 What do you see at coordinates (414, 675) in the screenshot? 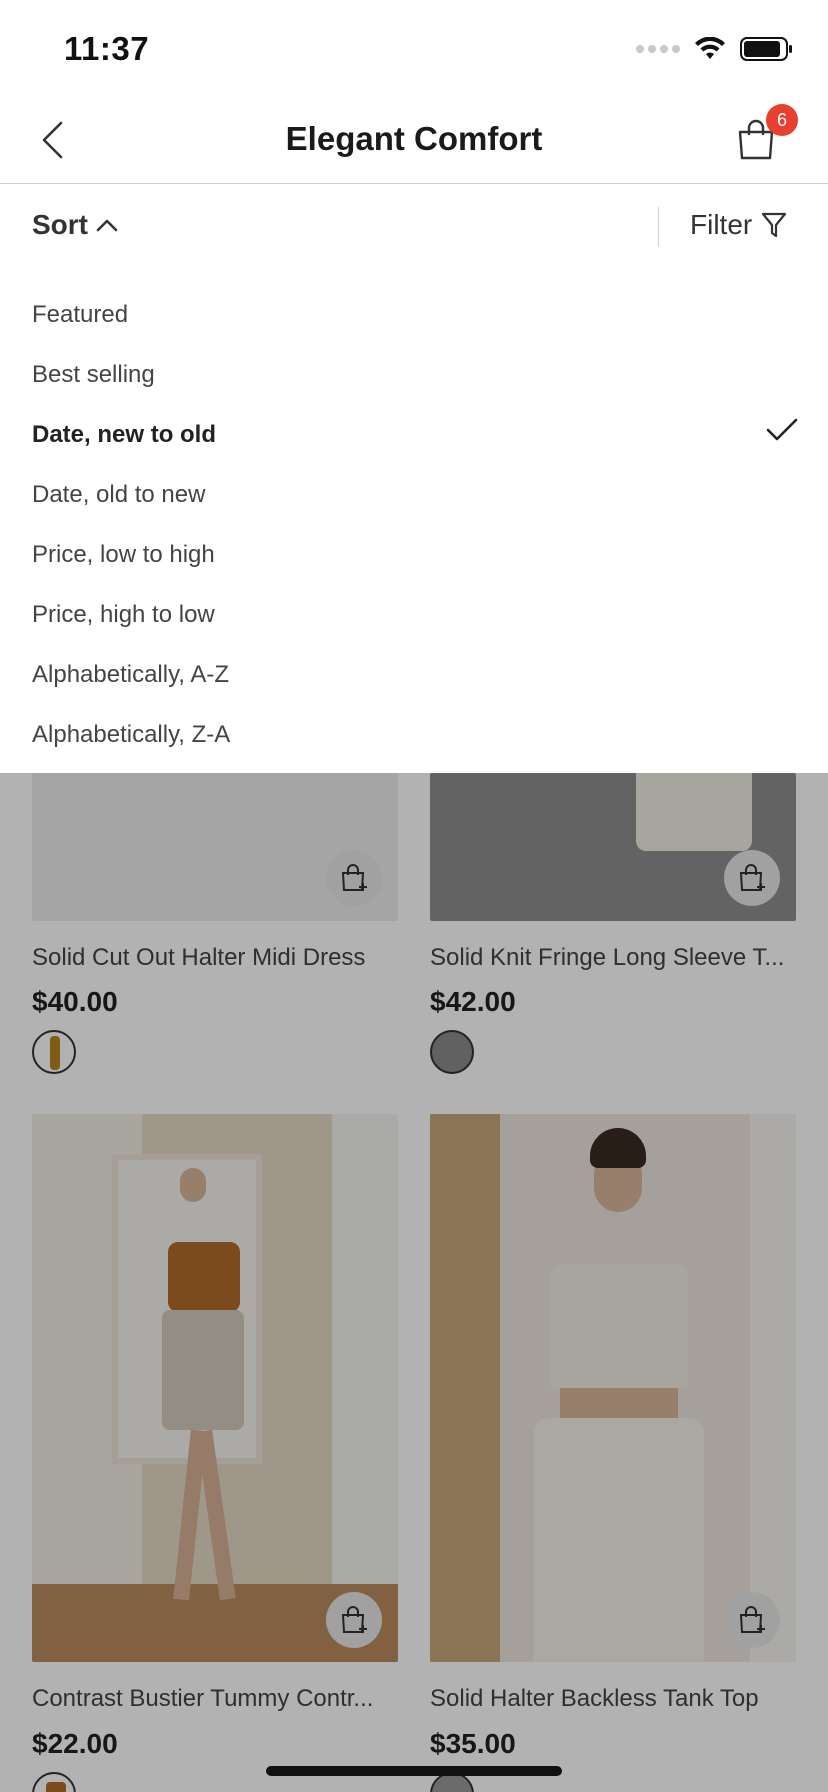
I see `sort-option-alpha-a-z: Alphabetically, A-Z` at bounding box center [414, 675].